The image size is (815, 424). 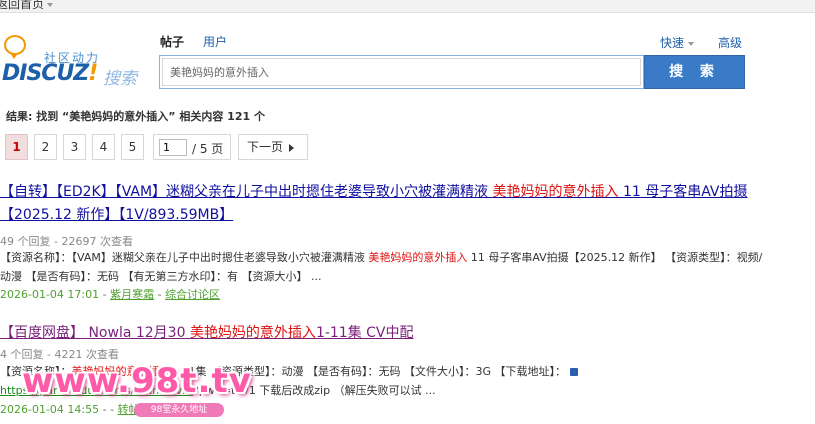 What do you see at coordinates (694, 72) in the screenshot?
I see `search-button: 搜 索` at bounding box center [694, 72].